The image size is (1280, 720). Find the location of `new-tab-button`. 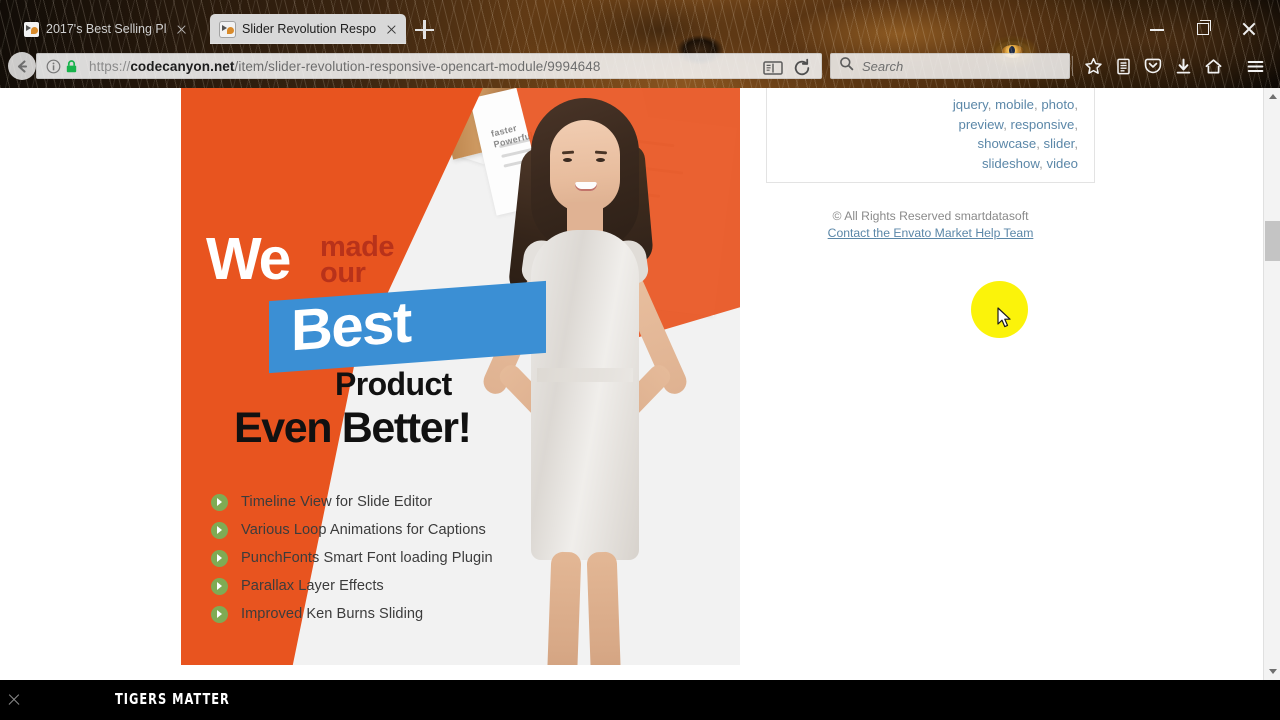

new-tab-button is located at coordinates (424, 29).